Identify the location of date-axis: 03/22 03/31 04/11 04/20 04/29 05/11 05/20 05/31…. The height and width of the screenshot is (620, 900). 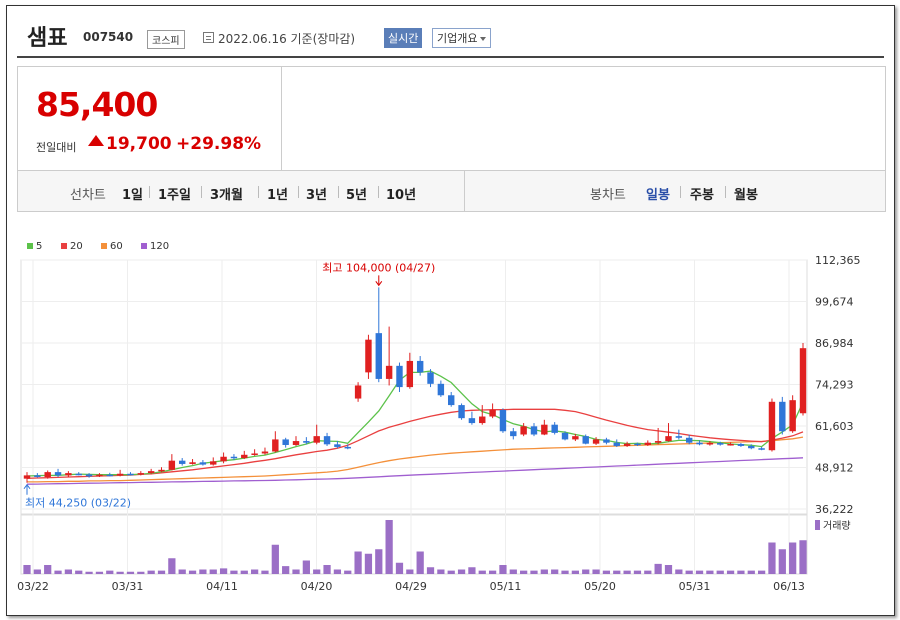
(411, 586).